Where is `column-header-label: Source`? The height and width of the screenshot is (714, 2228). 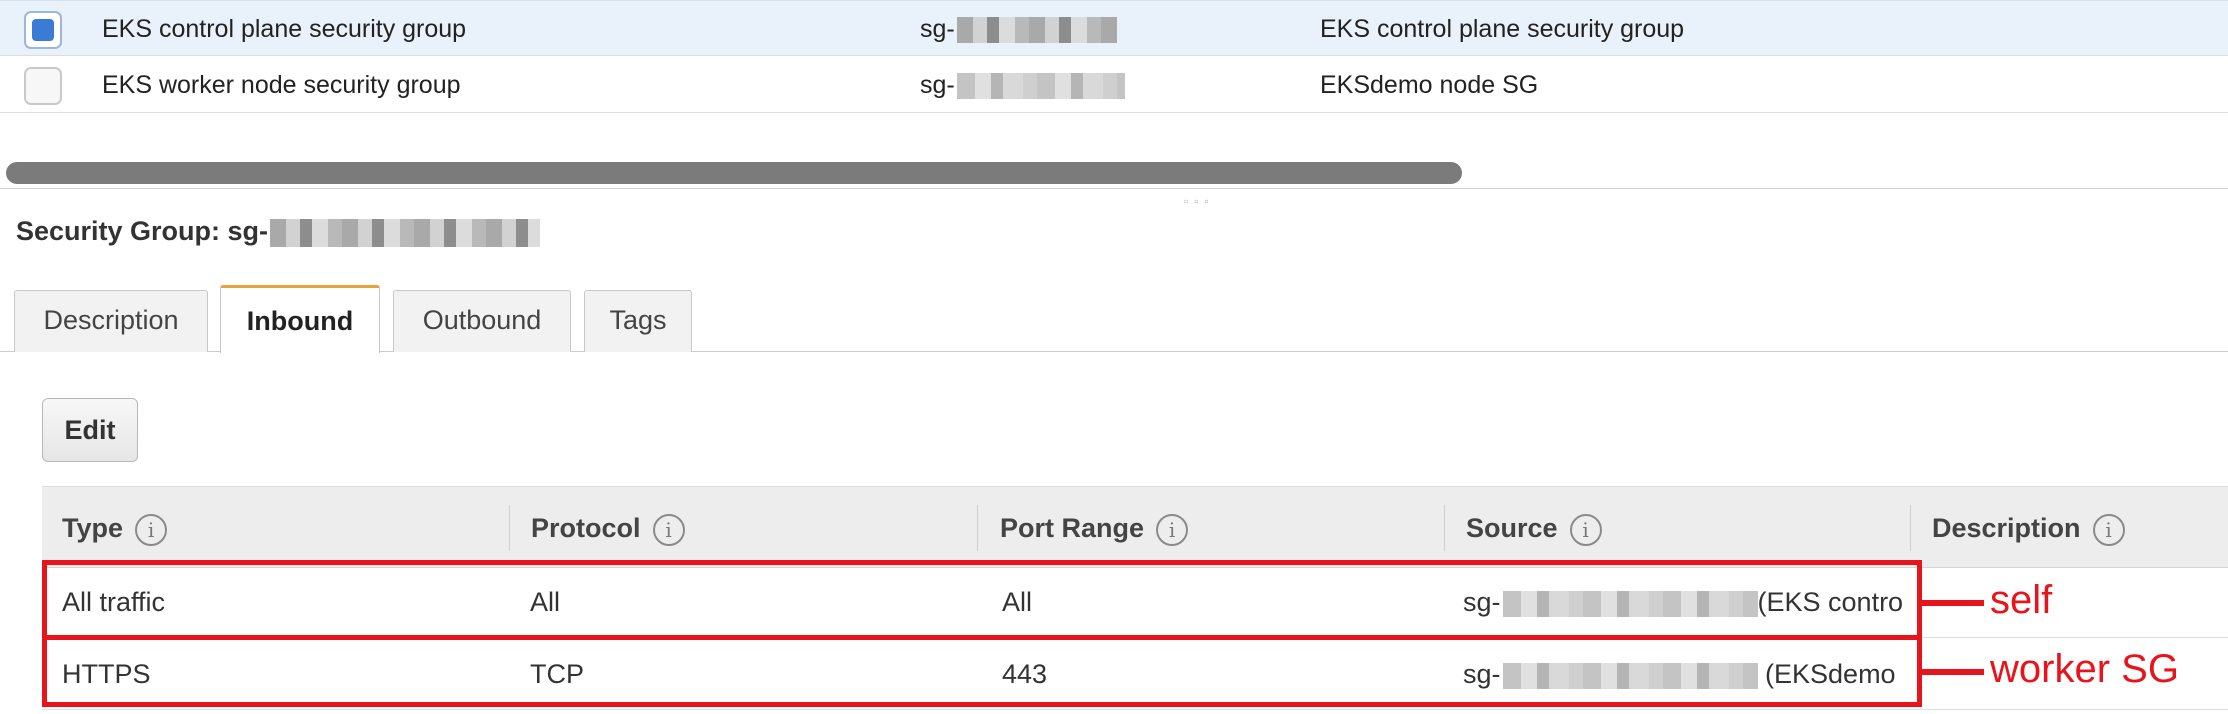 column-header-label: Source is located at coordinates (1512, 528).